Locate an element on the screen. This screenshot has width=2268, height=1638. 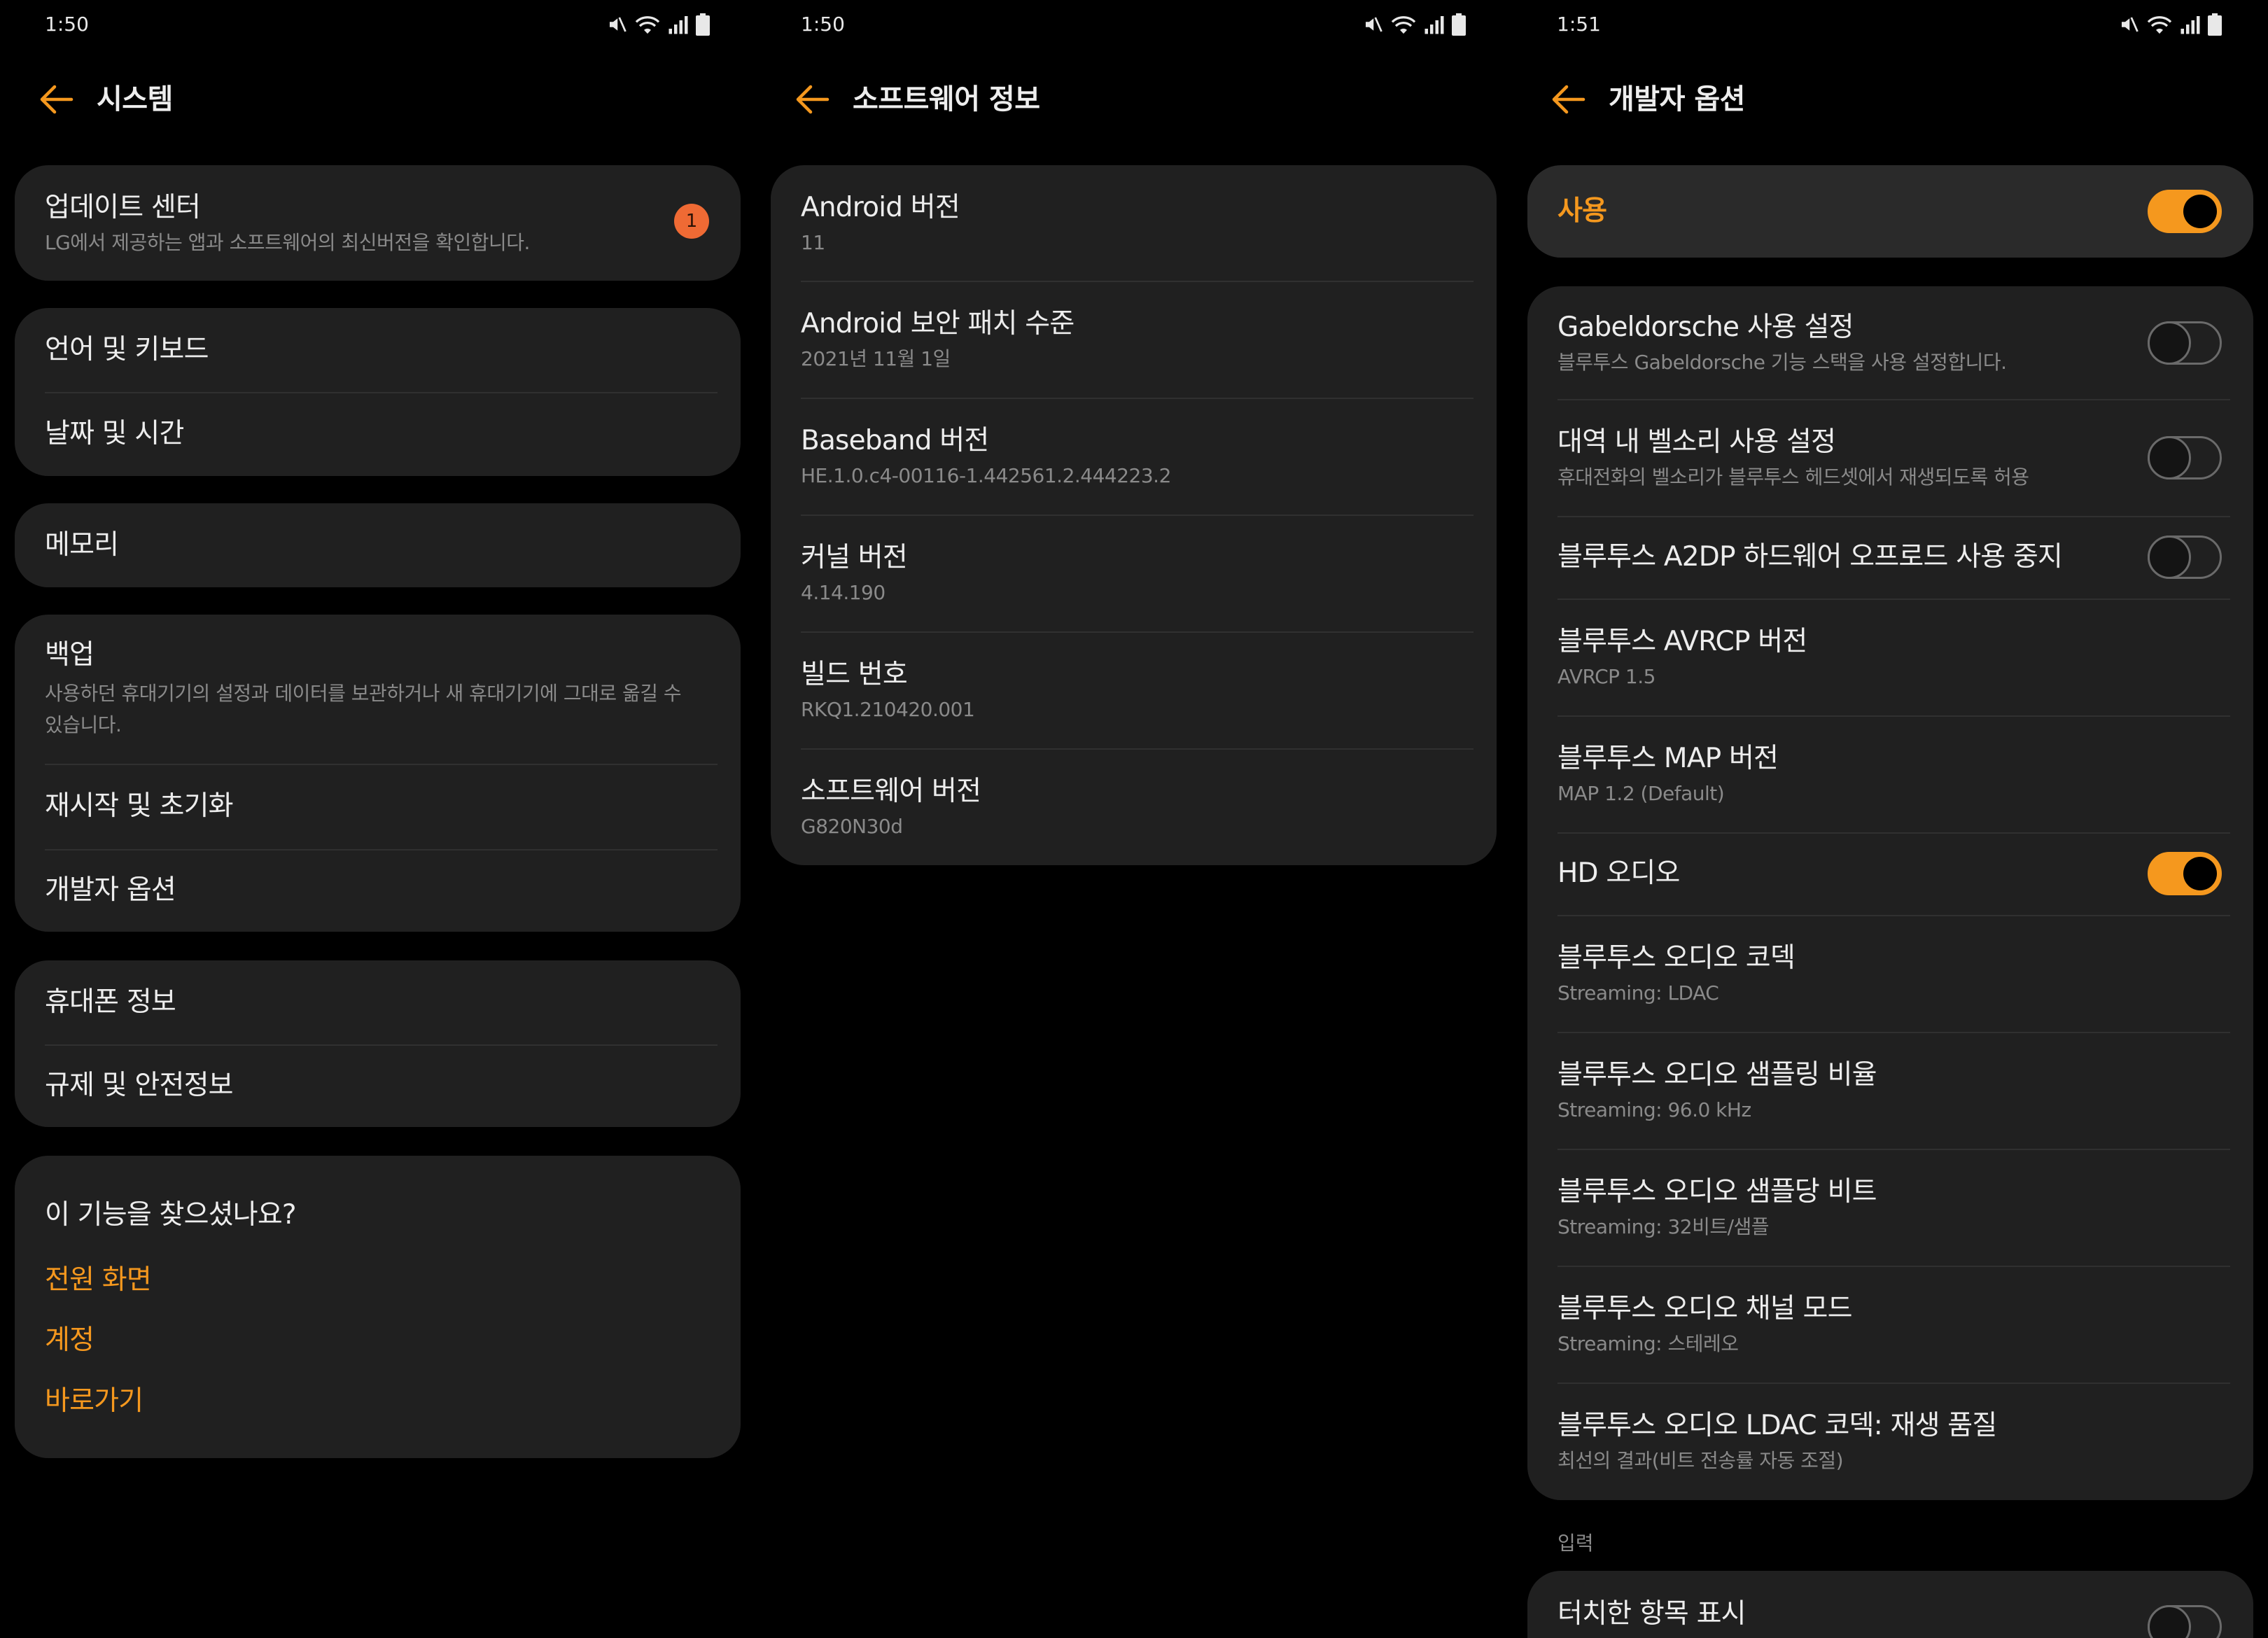
status-time: 1:51 is located at coordinates (1579, 24).